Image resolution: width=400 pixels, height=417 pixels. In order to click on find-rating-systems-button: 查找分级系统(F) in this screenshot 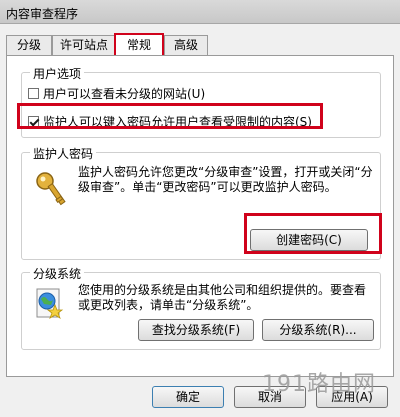, I will do `click(196, 330)`.